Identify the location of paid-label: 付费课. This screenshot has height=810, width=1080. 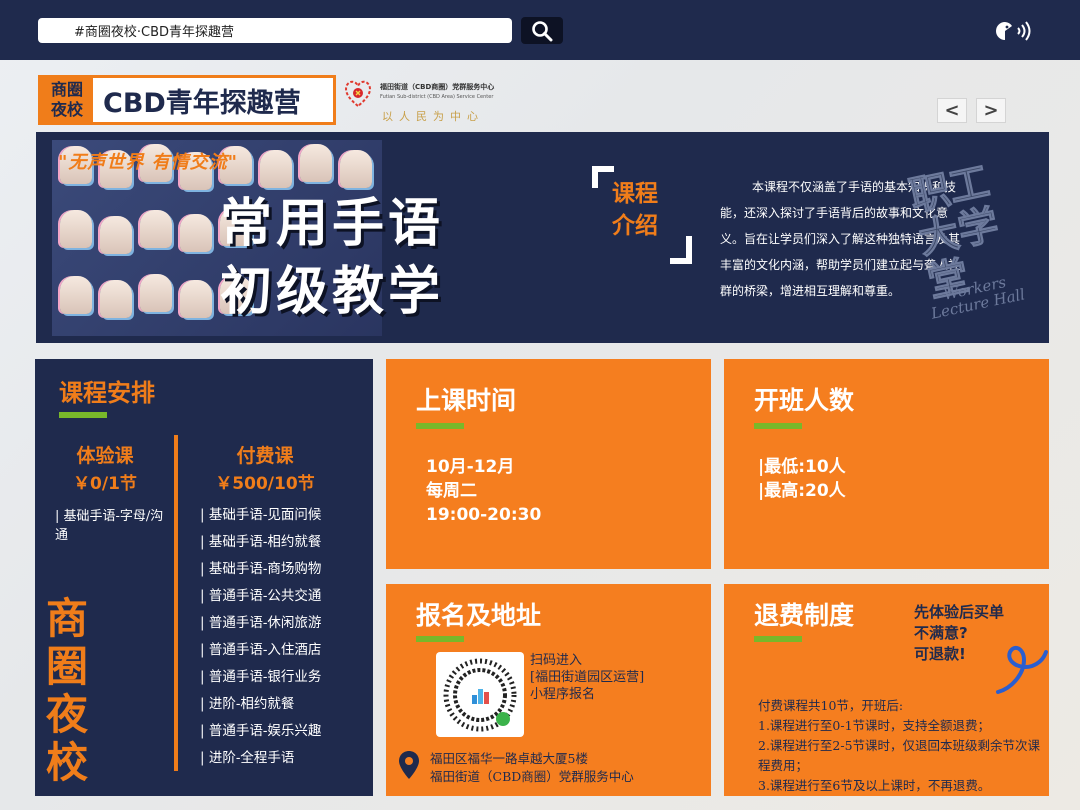
(265, 456).